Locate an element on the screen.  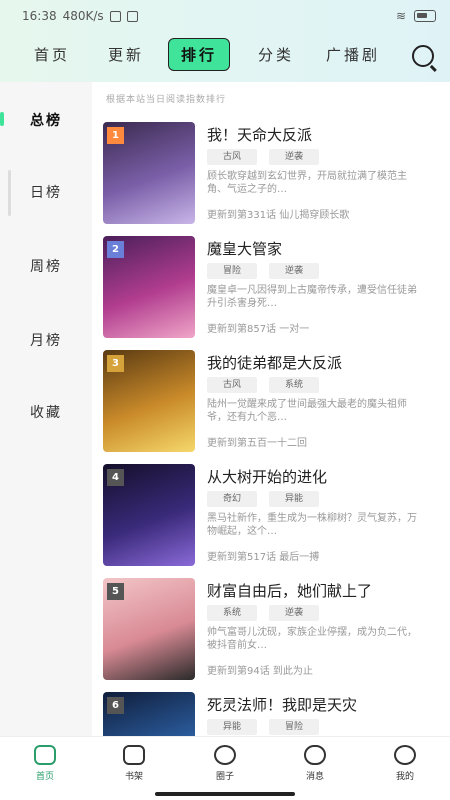
tab-category: 分类 is located at coordinates (276, 54).